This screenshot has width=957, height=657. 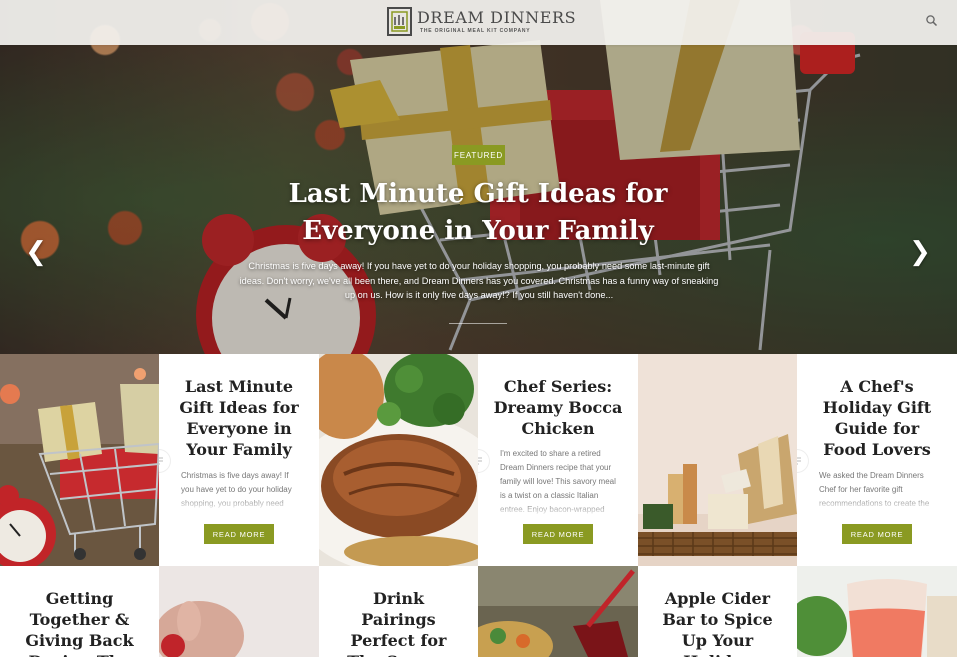 I want to click on logo-name: DREAM DINNERS, so click(x=497, y=17).